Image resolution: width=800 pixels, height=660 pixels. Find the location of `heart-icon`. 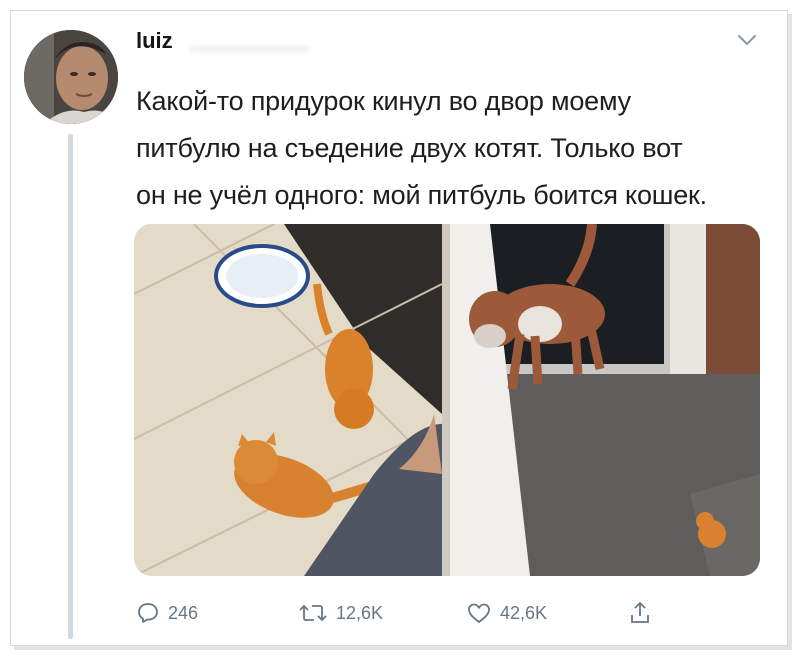

heart-icon is located at coordinates (479, 613).